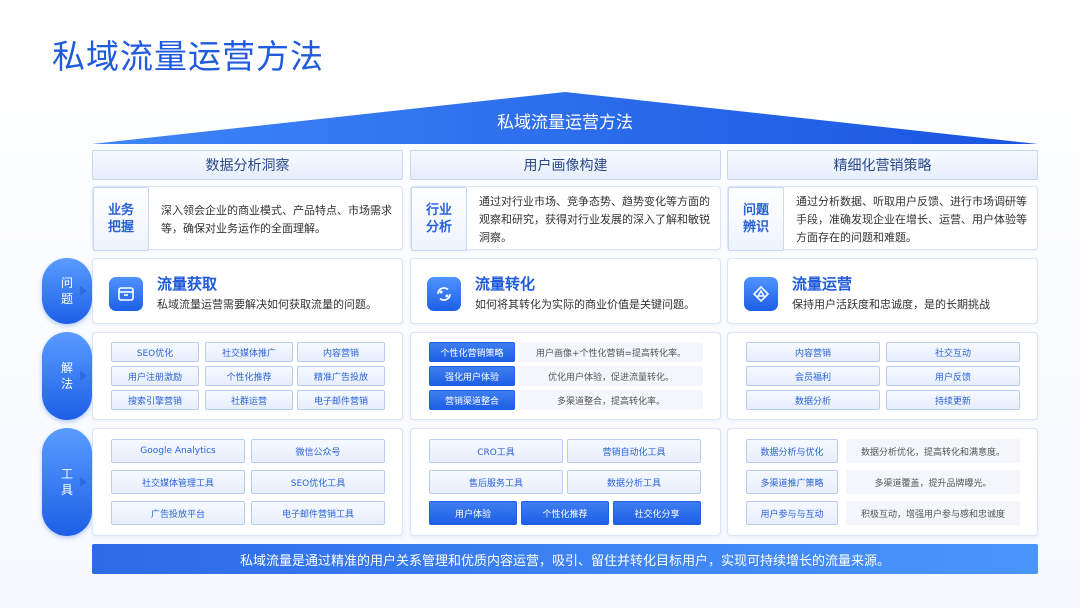  What do you see at coordinates (188, 56) in the screenshot?
I see `page-title: 私域流量运营方法` at bounding box center [188, 56].